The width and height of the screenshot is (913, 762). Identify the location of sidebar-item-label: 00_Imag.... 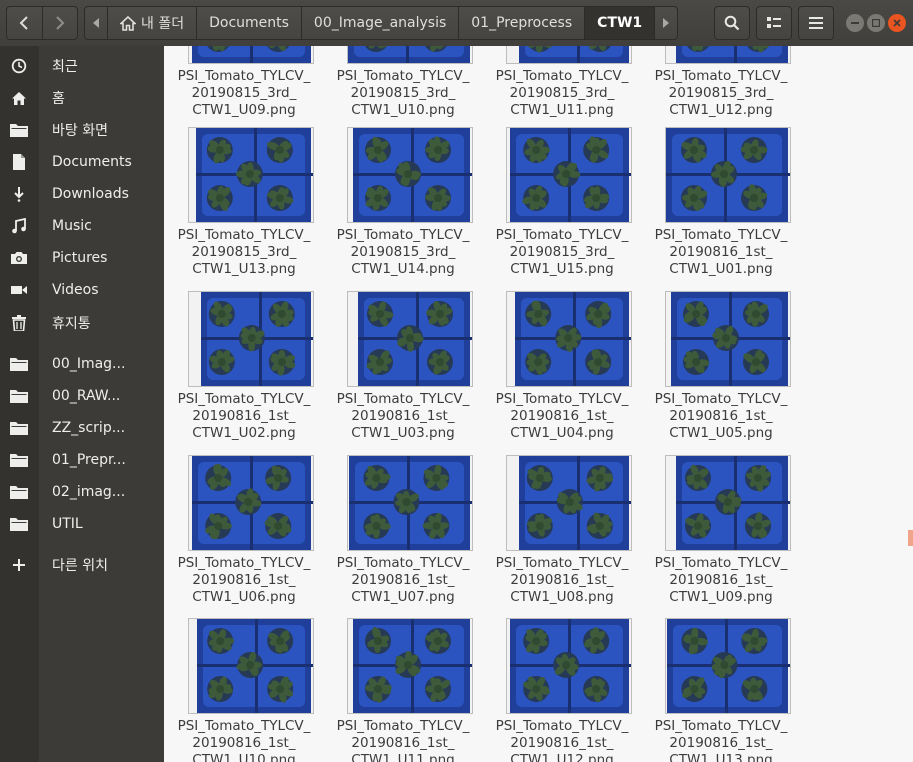
(89, 364).